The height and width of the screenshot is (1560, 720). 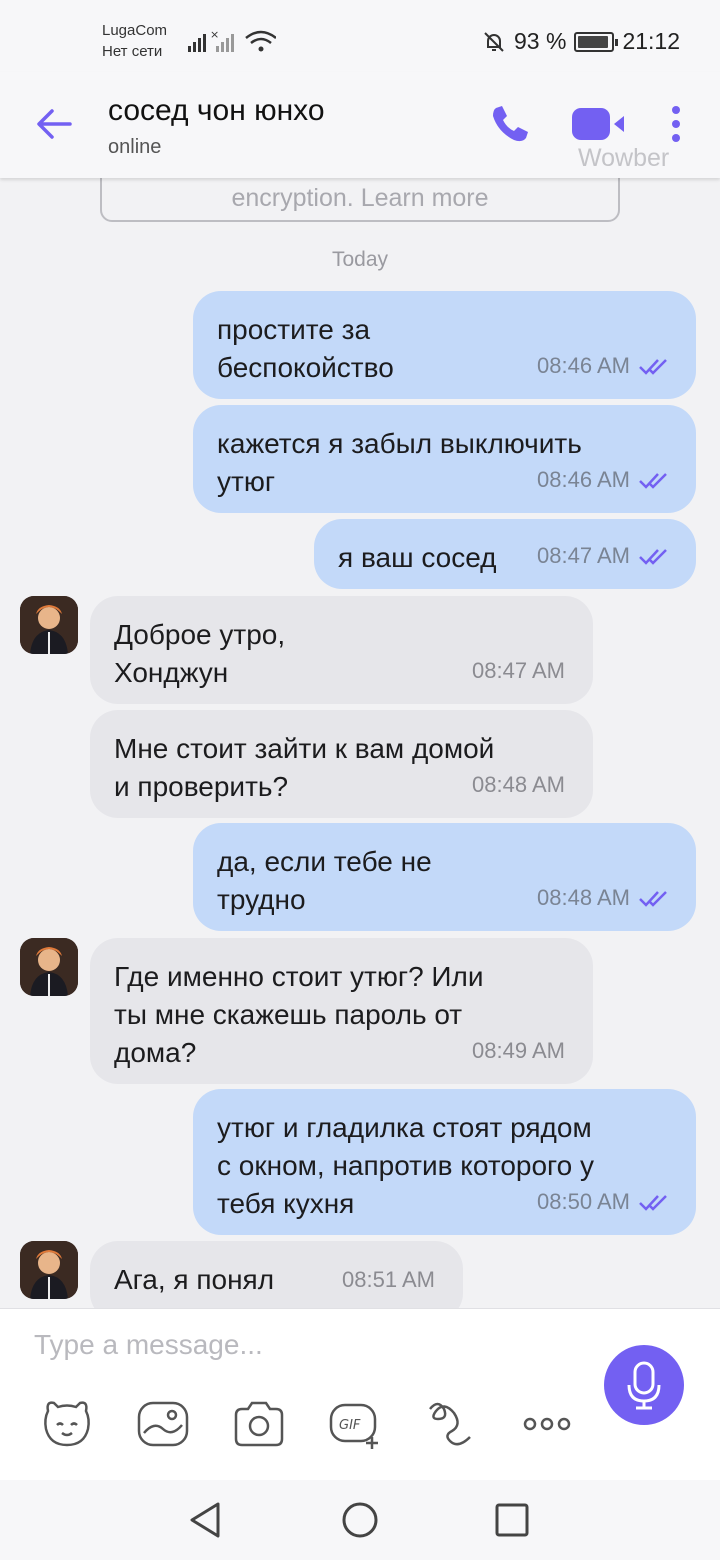 I want to click on back-arrow-icon, so click(x=54, y=124).